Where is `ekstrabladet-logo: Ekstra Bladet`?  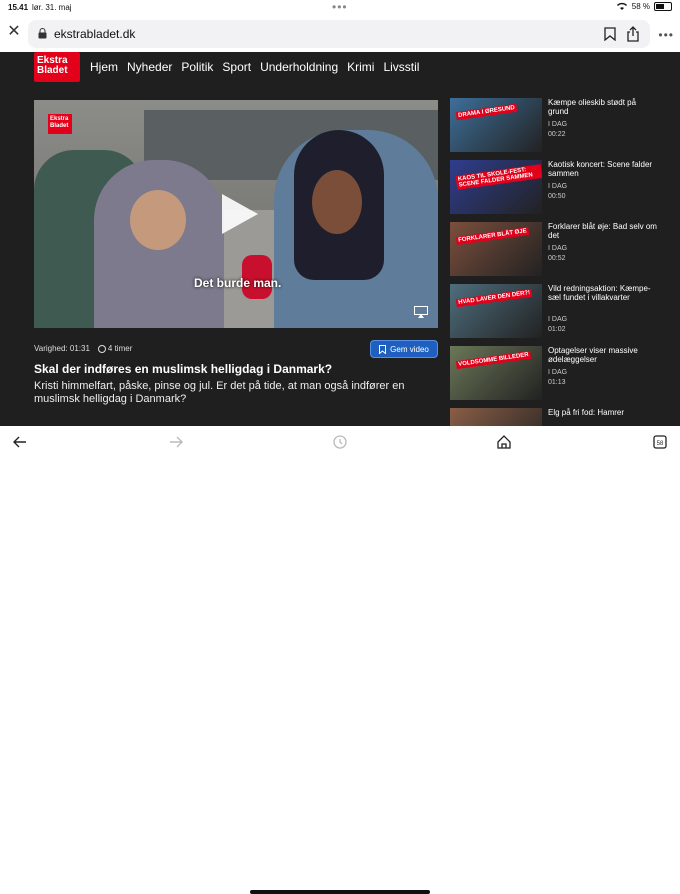 ekstrabladet-logo: Ekstra Bladet is located at coordinates (57, 67).